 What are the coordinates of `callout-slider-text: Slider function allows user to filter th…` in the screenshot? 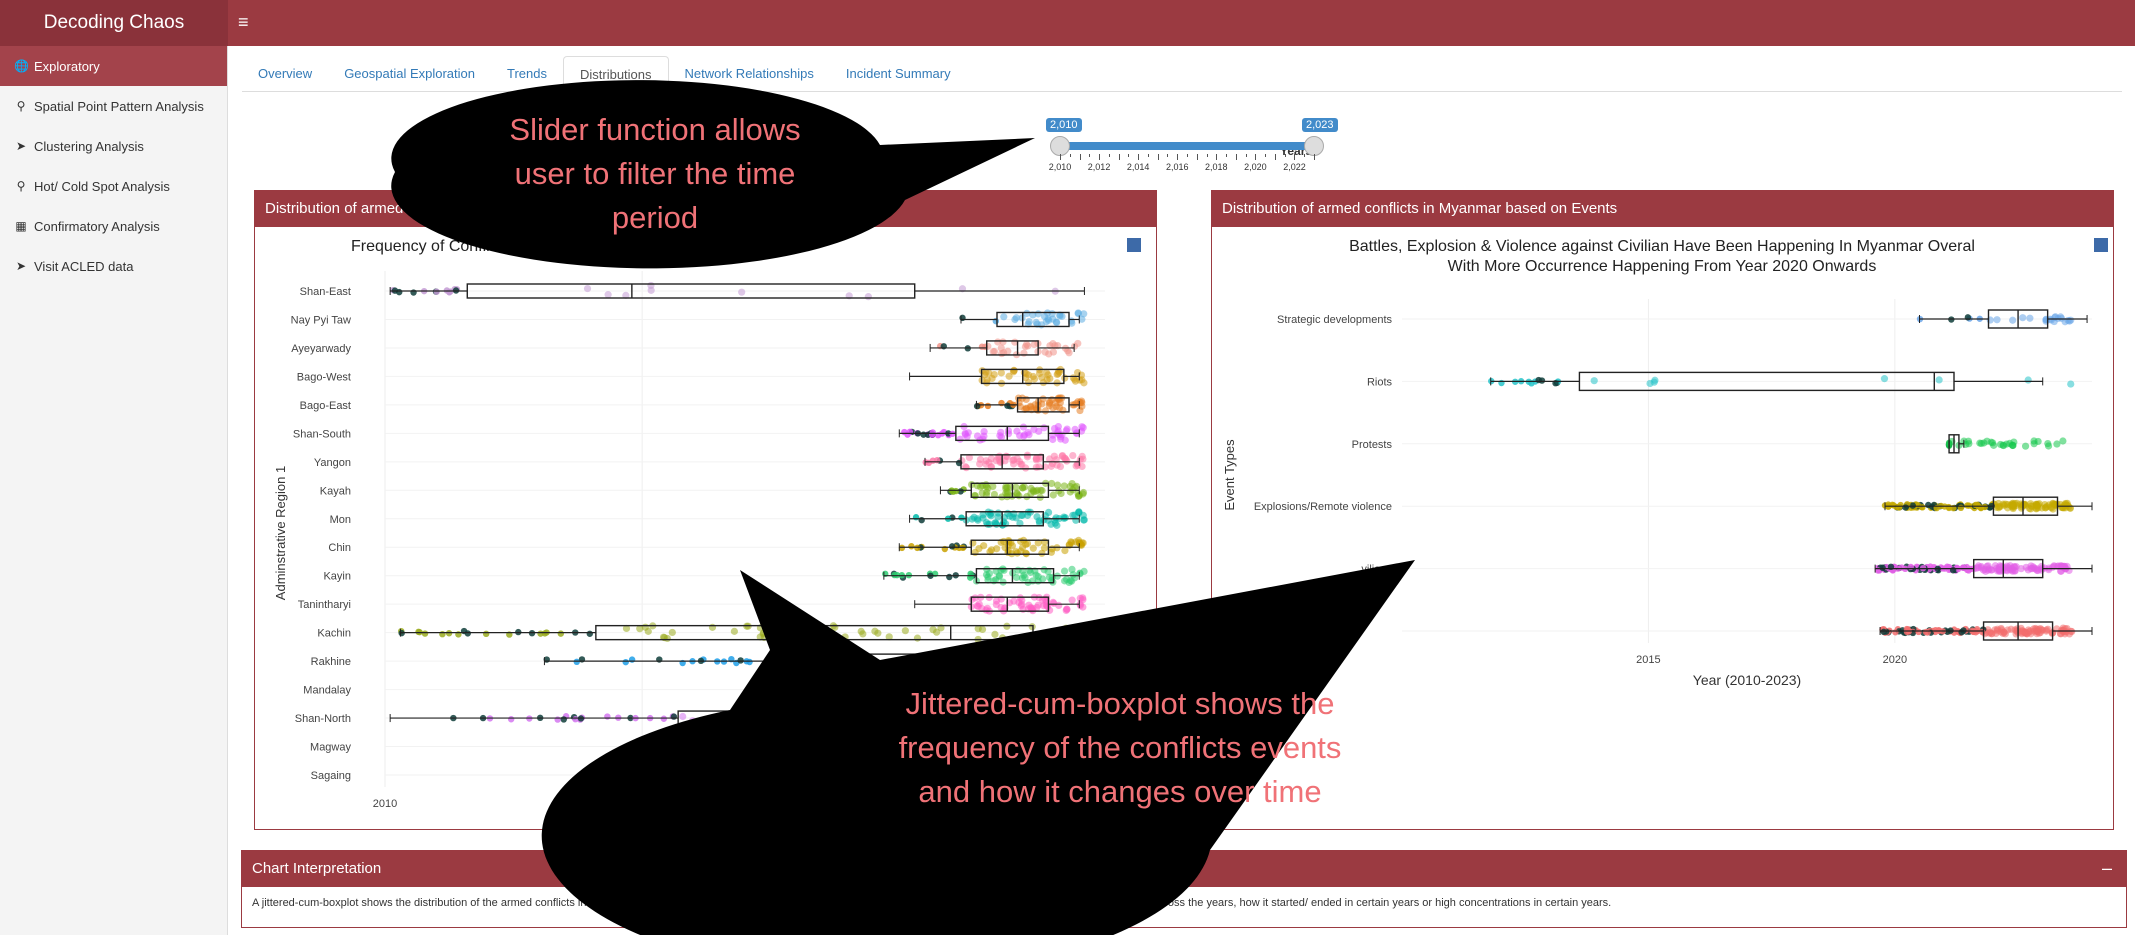 It's located at (655, 173).